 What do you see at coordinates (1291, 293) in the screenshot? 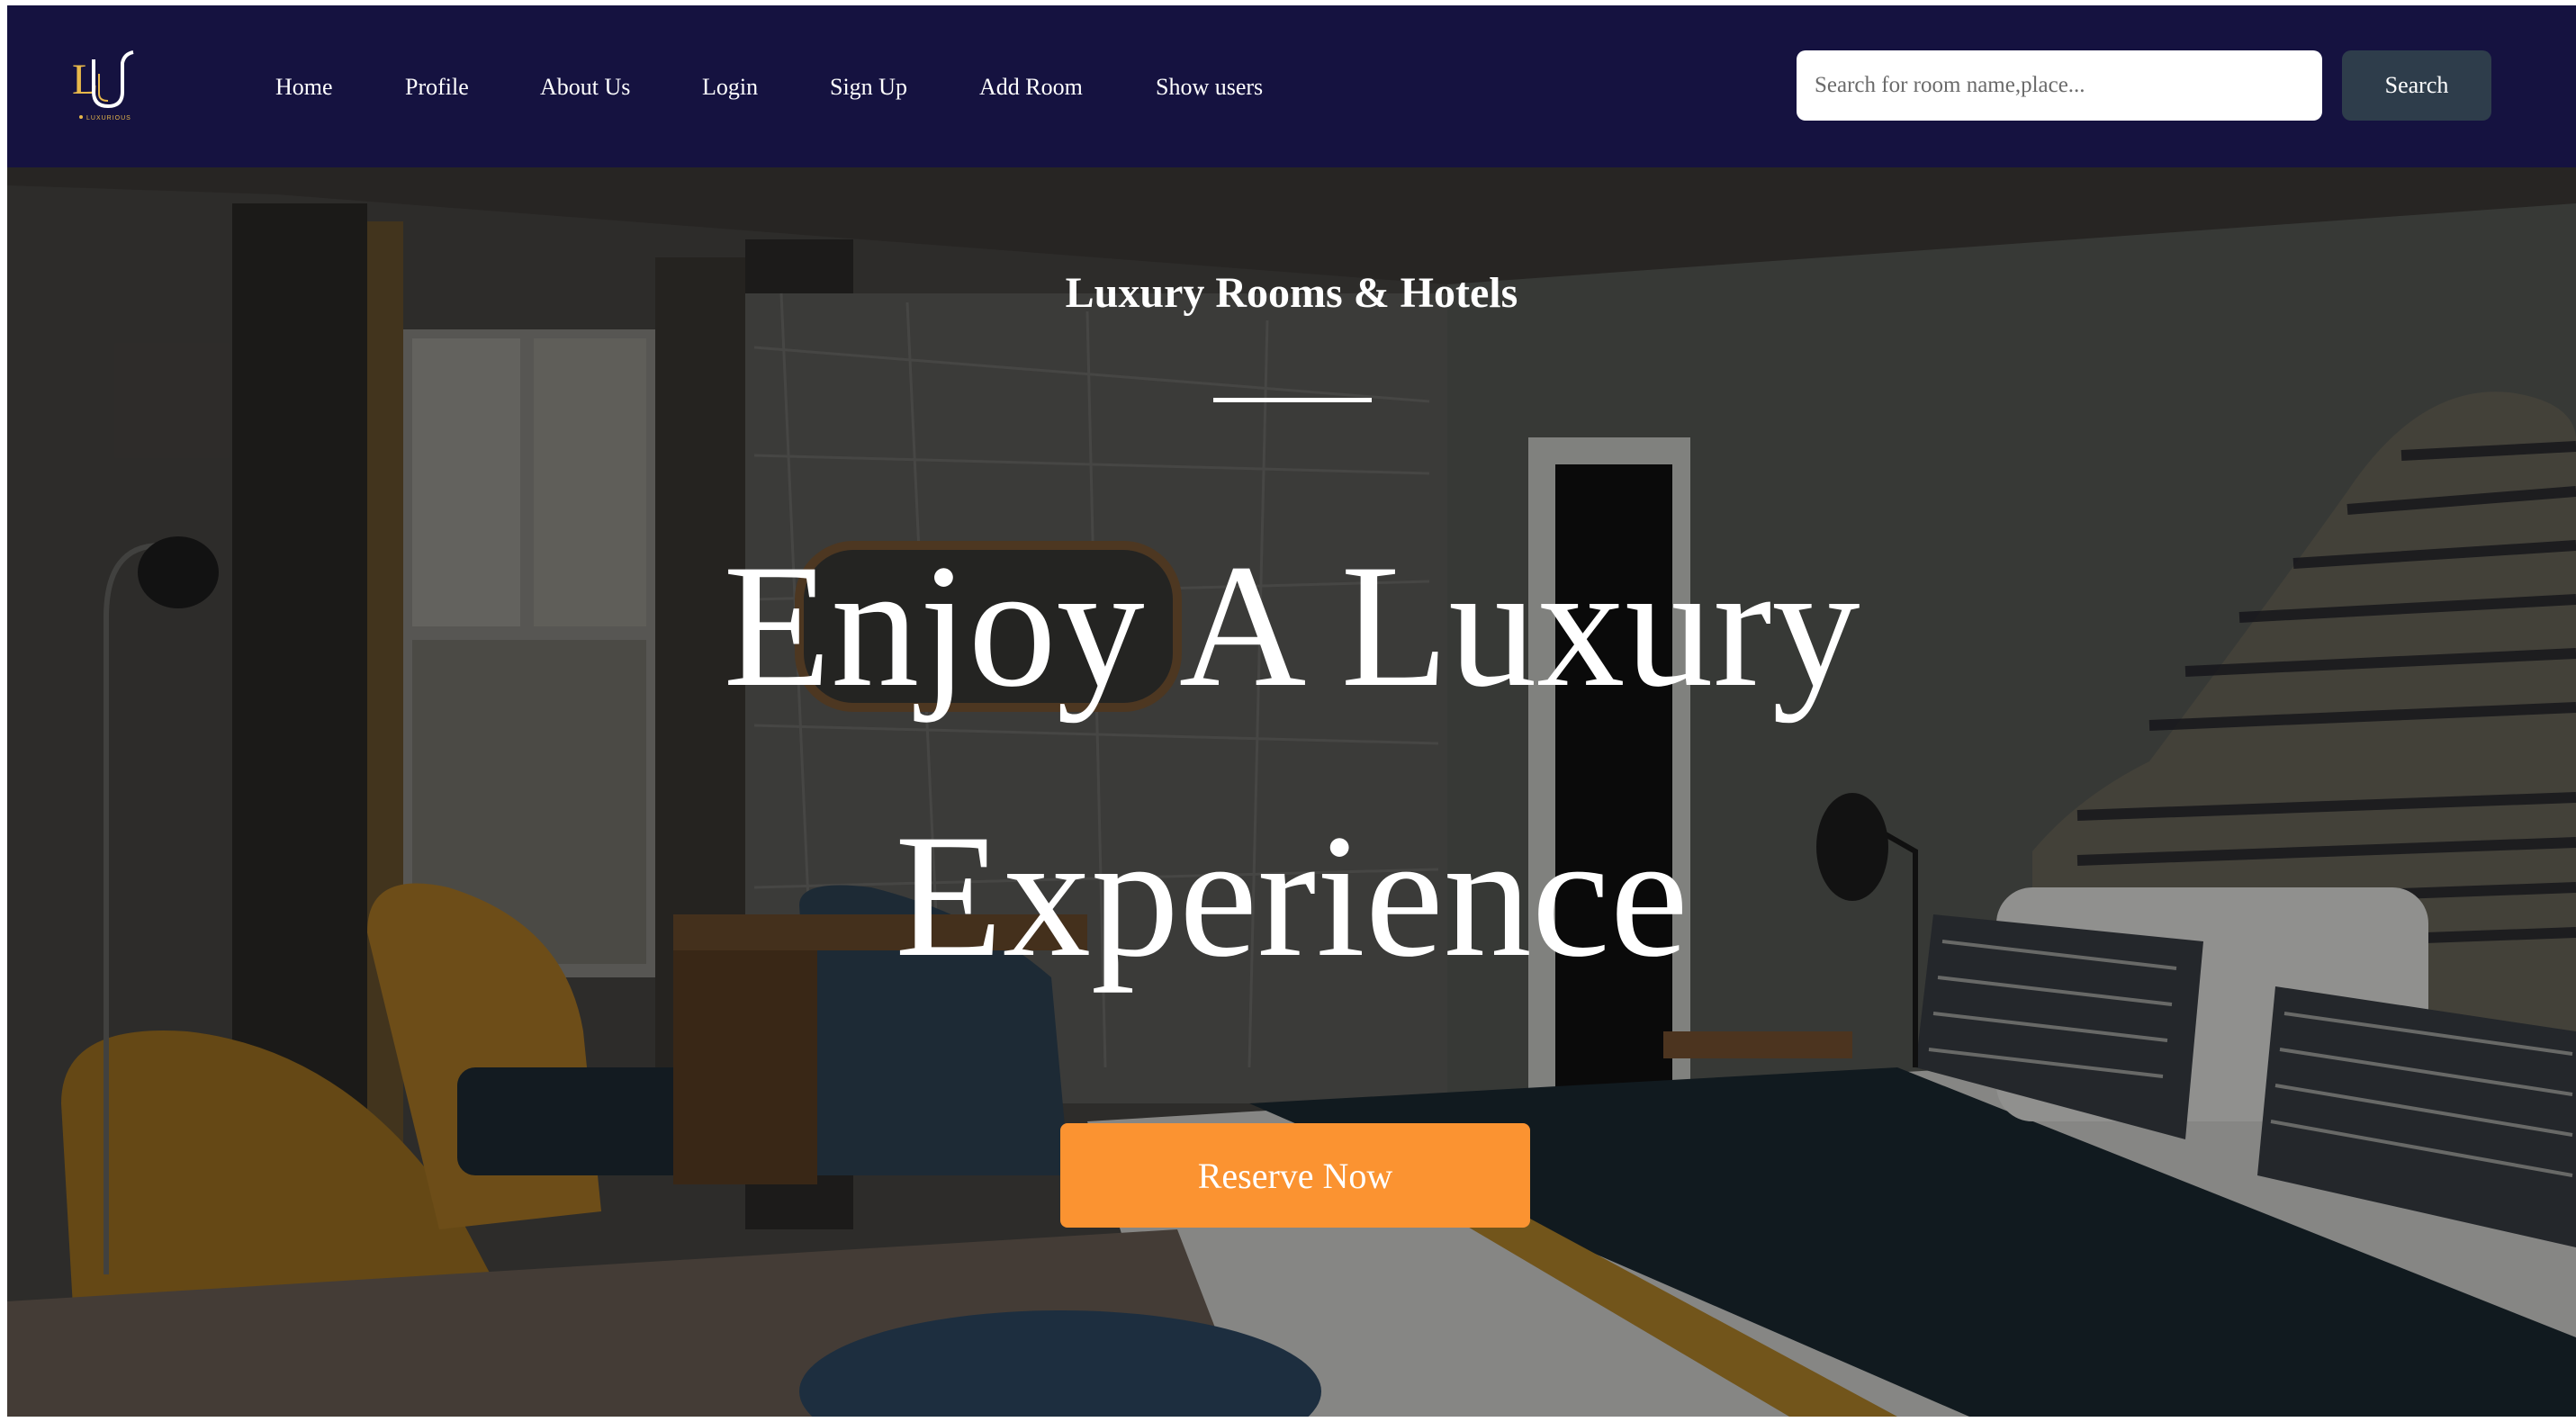
I see `hero-subtitle: Luxury Rooms & Hotels` at bounding box center [1291, 293].